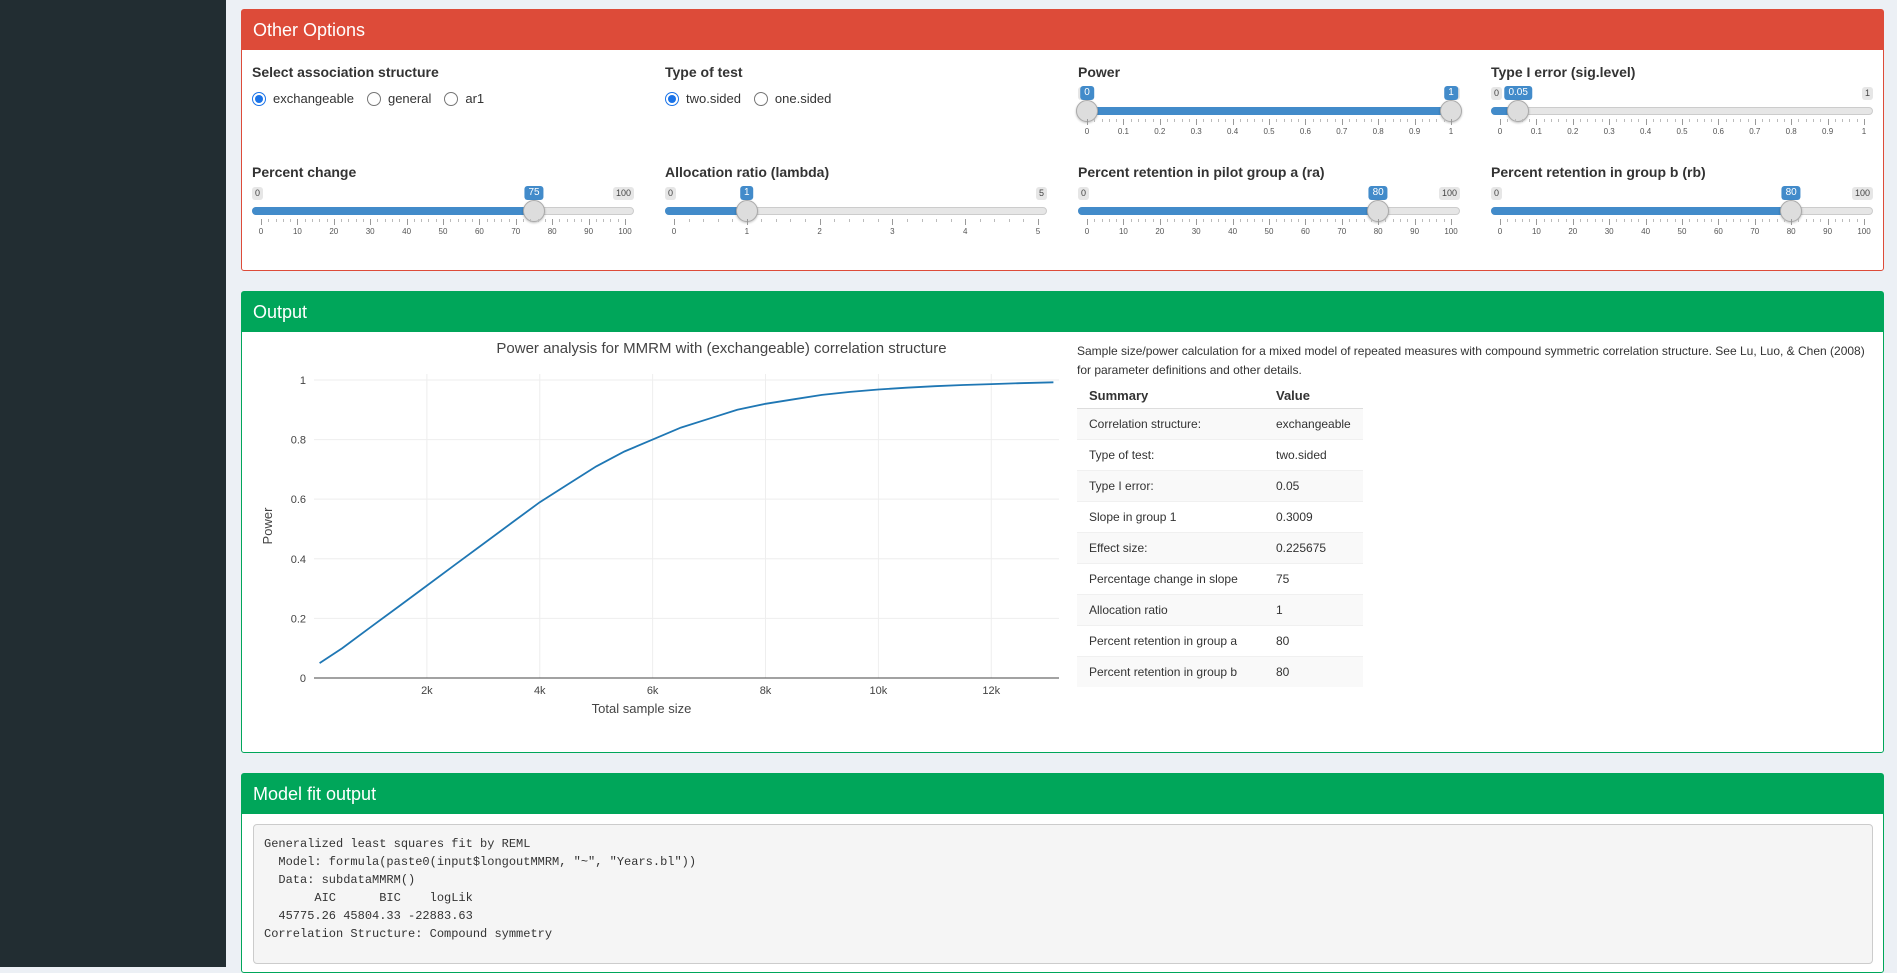 This screenshot has width=1897, height=973. Describe the element at coordinates (443, 216) in the screenshot. I see `percent-change-slider: 0 100 75 0 10 20 30 40 50 60 70 80 90 100` at that location.